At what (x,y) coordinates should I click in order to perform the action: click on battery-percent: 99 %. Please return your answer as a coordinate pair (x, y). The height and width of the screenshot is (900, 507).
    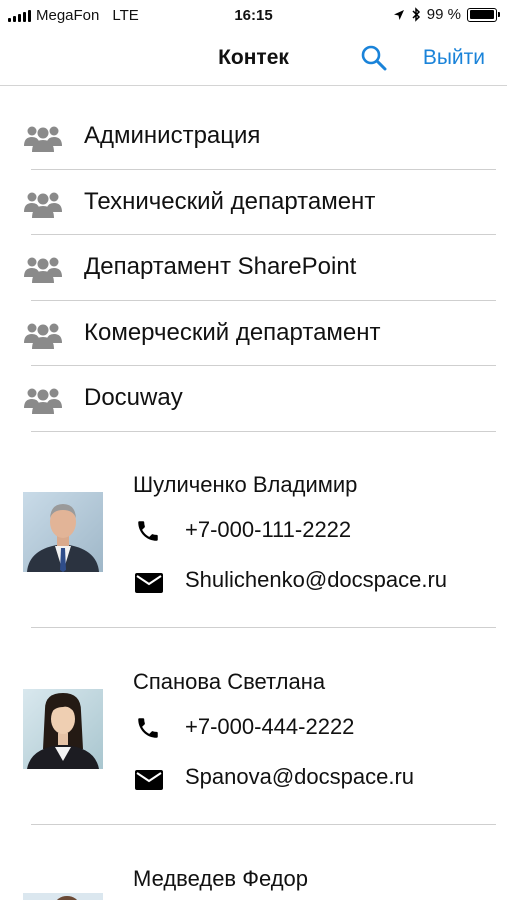
    Looking at the image, I should click on (443, 14).